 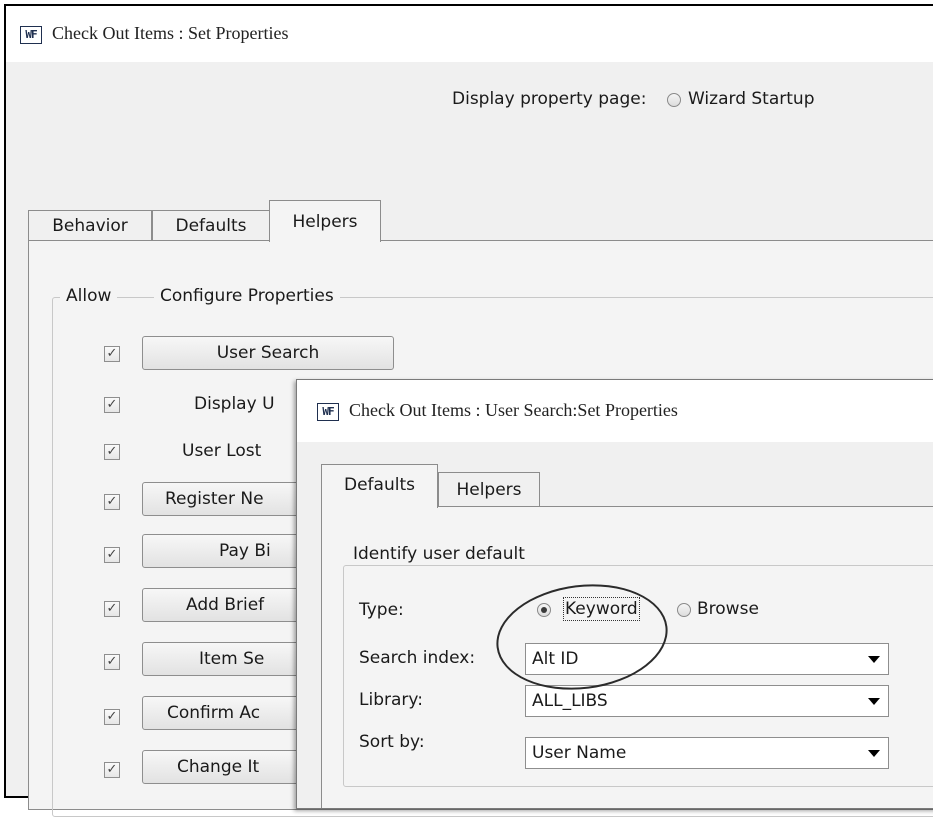 I want to click on dialog-tab-helpers: Helpers, so click(x=489, y=489).